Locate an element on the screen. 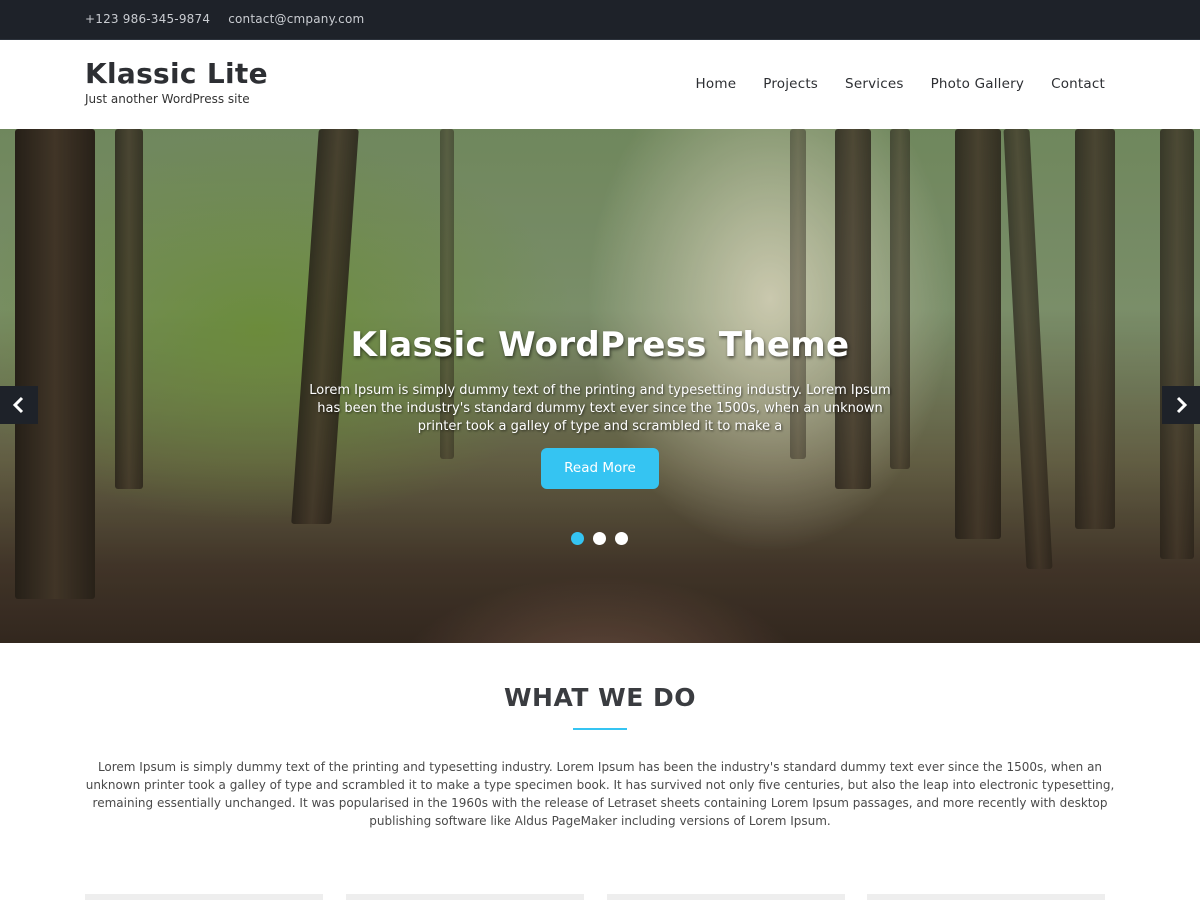 The image size is (1200, 900). nav-item-contact: Contact is located at coordinates (1078, 84).